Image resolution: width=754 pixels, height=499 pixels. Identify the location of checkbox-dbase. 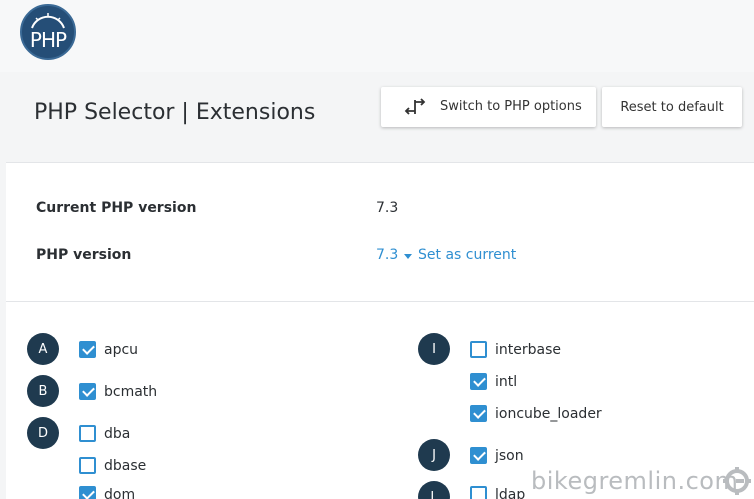
(87, 465).